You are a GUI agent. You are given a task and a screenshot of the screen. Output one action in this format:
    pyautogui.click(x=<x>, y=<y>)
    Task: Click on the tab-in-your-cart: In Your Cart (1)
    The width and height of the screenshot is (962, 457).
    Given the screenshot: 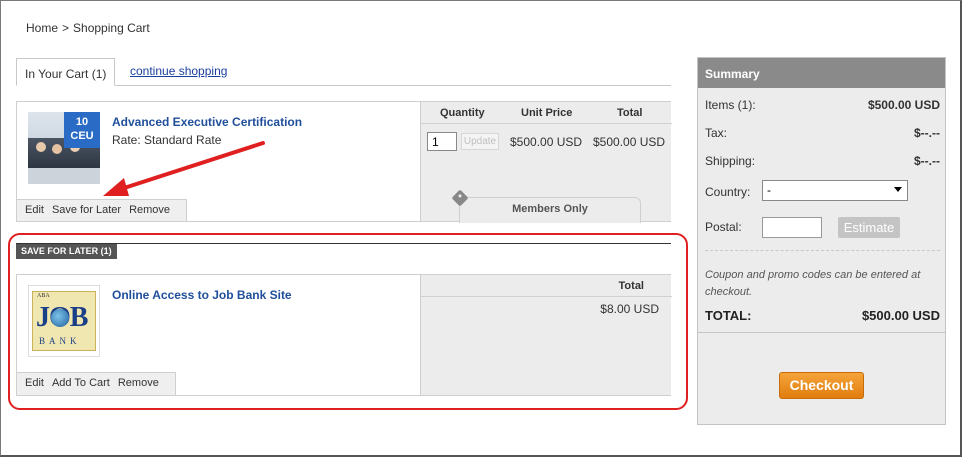 What is the action you would take?
    pyautogui.click(x=66, y=72)
    